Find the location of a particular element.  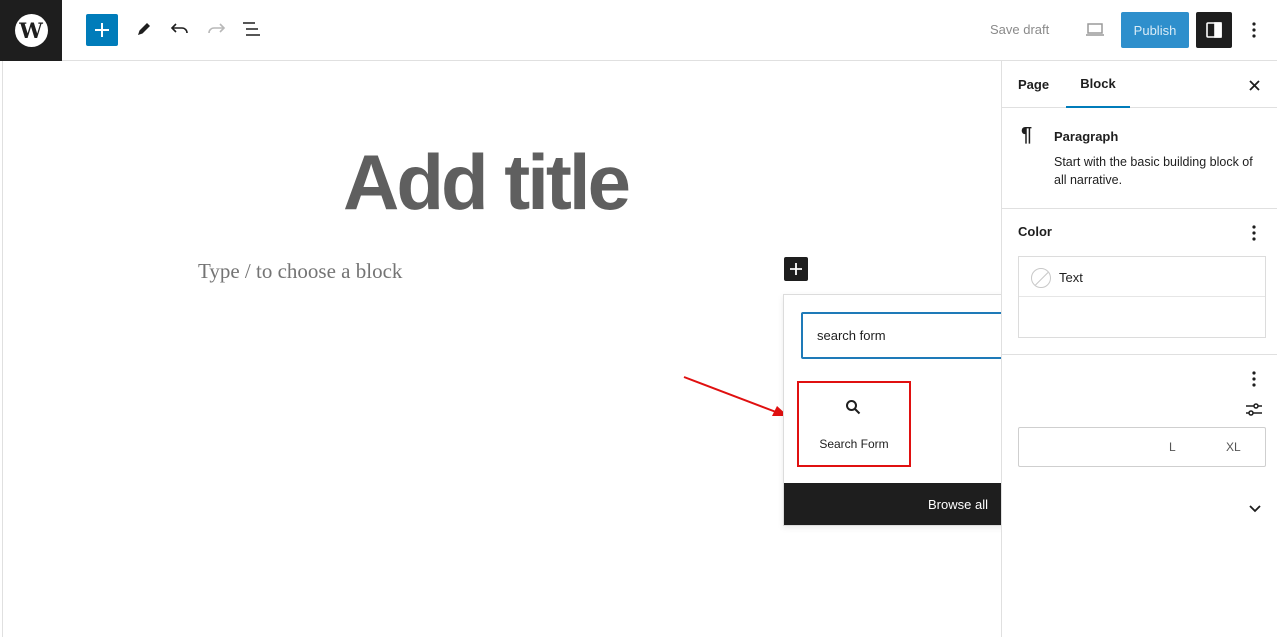

preview-button is located at coordinates (1095, 30).